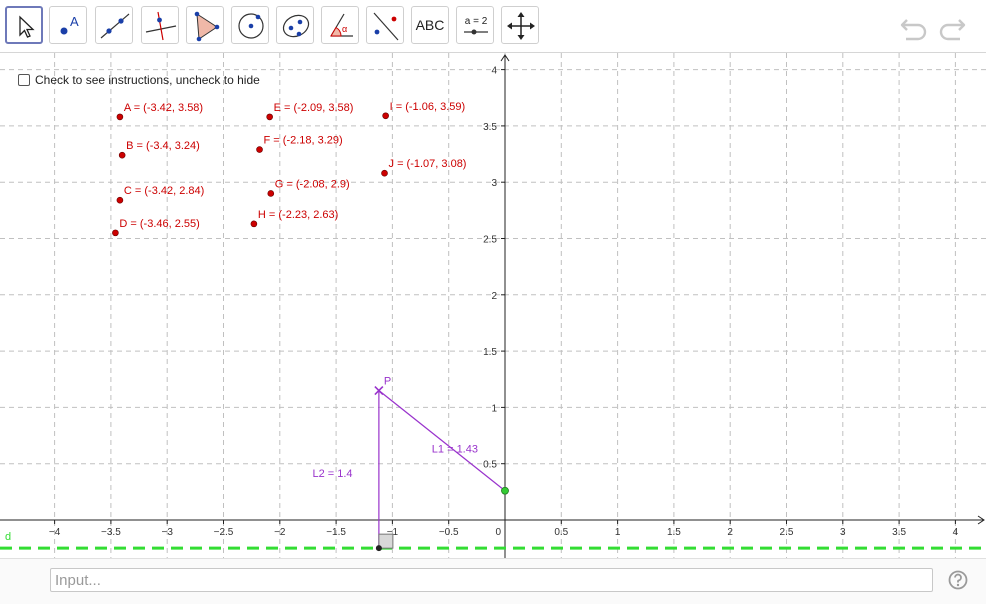 This screenshot has width=986, height=604. I want to click on point-tool: A, so click(68, 25).